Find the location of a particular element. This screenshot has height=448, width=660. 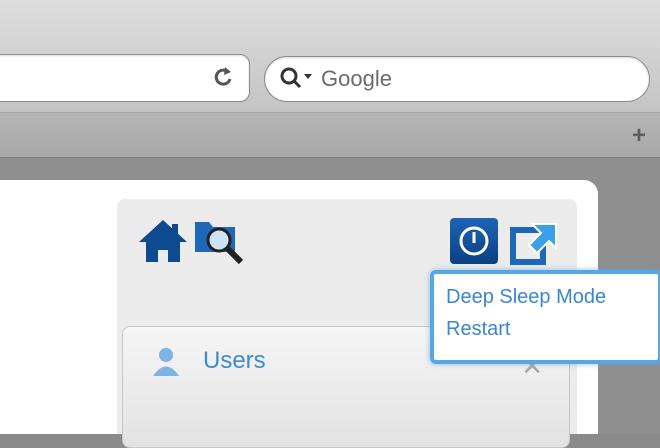

tab-bar: + is located at coordinates (330, 135).